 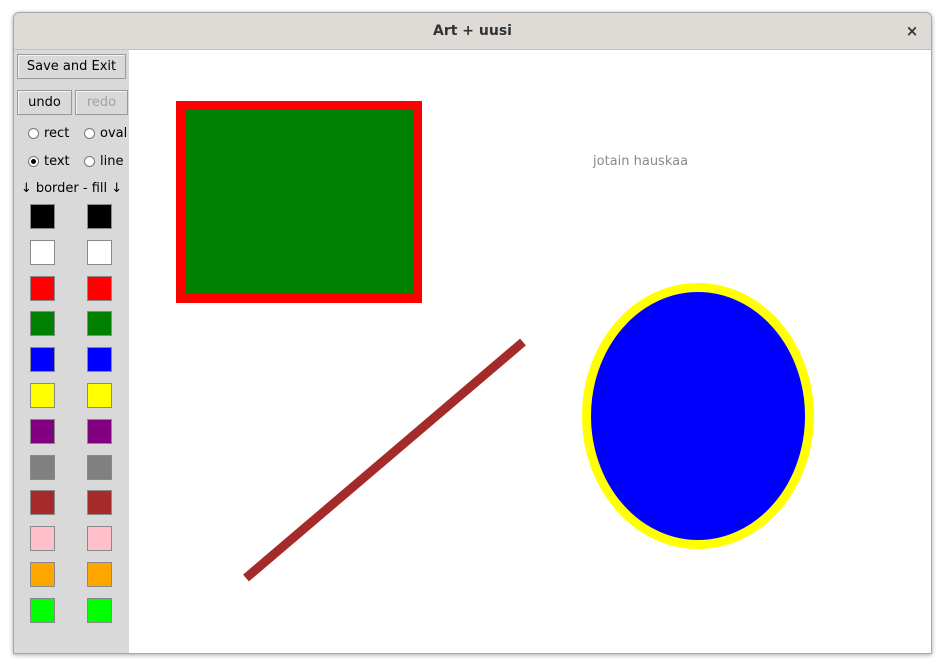 What do you see at coordinates (42, 467) in the screenshot?
I see `border-swatch-gray` at bounding box center [42, 467].